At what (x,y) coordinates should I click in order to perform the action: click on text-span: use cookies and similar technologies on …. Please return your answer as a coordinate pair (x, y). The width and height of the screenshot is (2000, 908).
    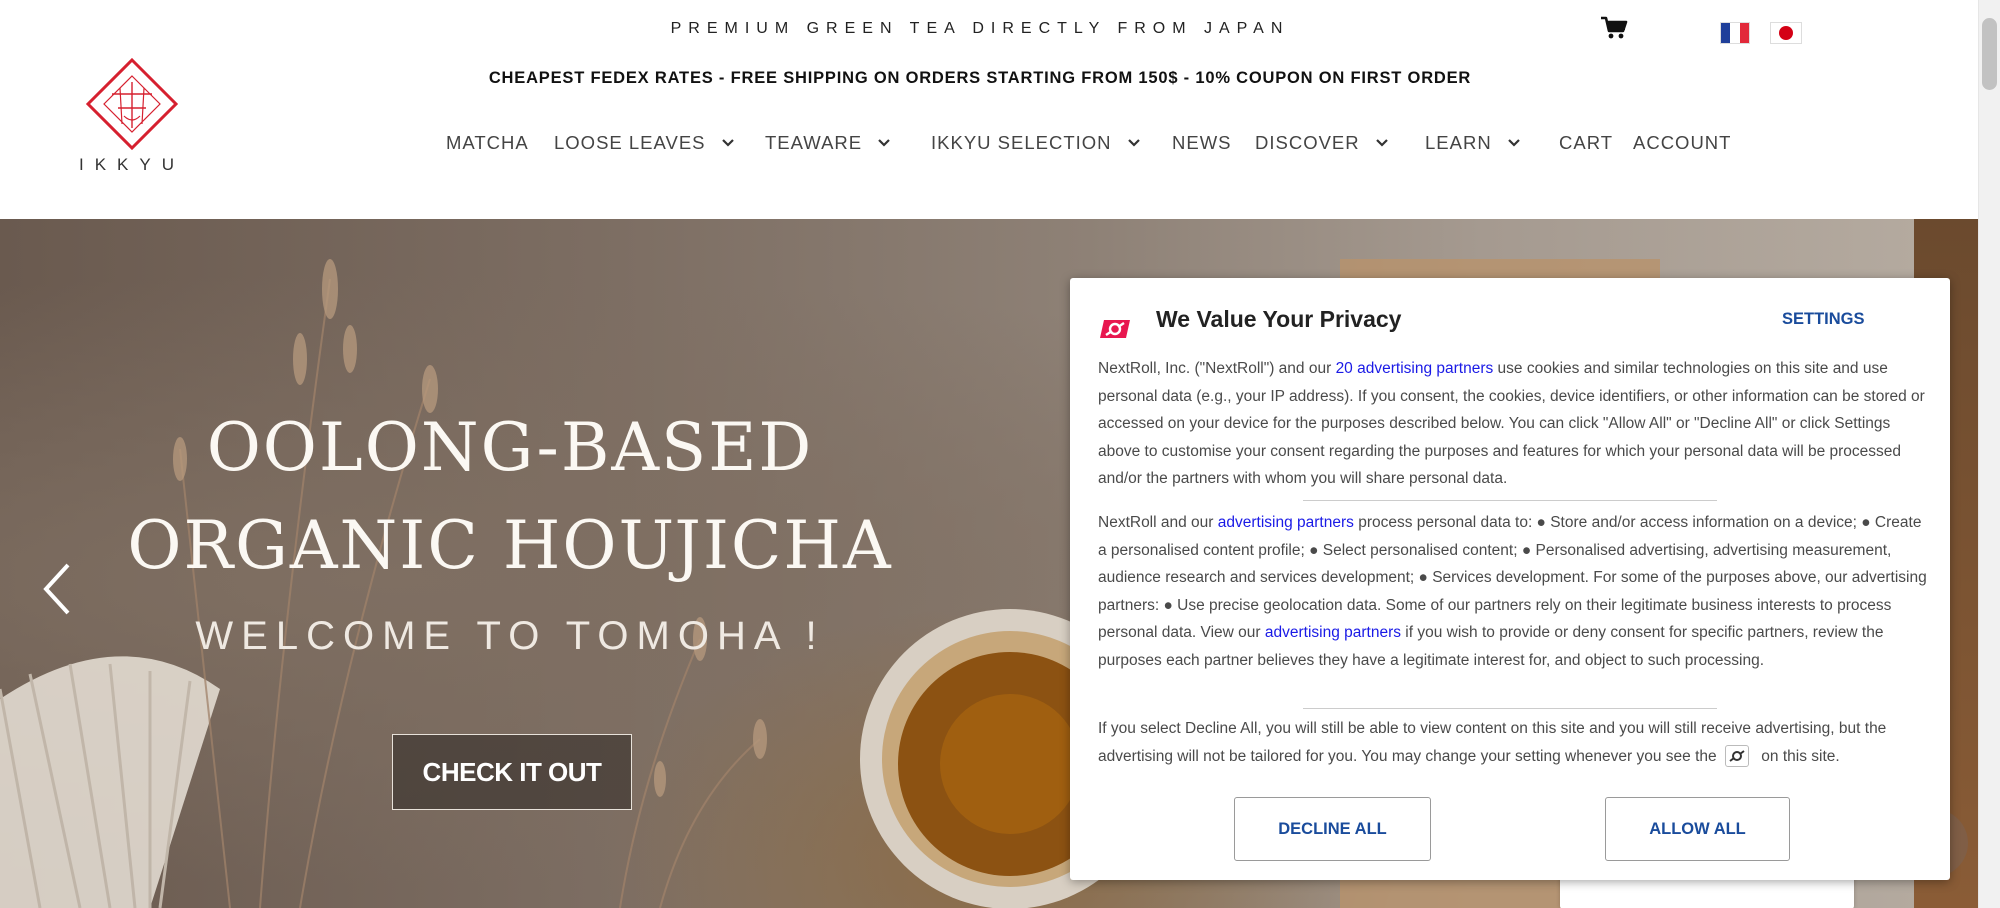
    Looking at the image, I should click on (1511, 423).